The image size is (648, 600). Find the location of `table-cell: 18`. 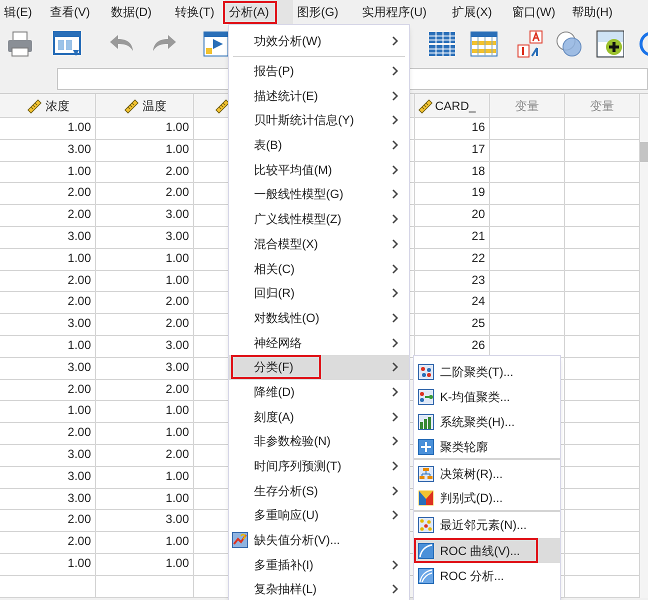

table-cell: 18 is located at coordinates (452, 173).